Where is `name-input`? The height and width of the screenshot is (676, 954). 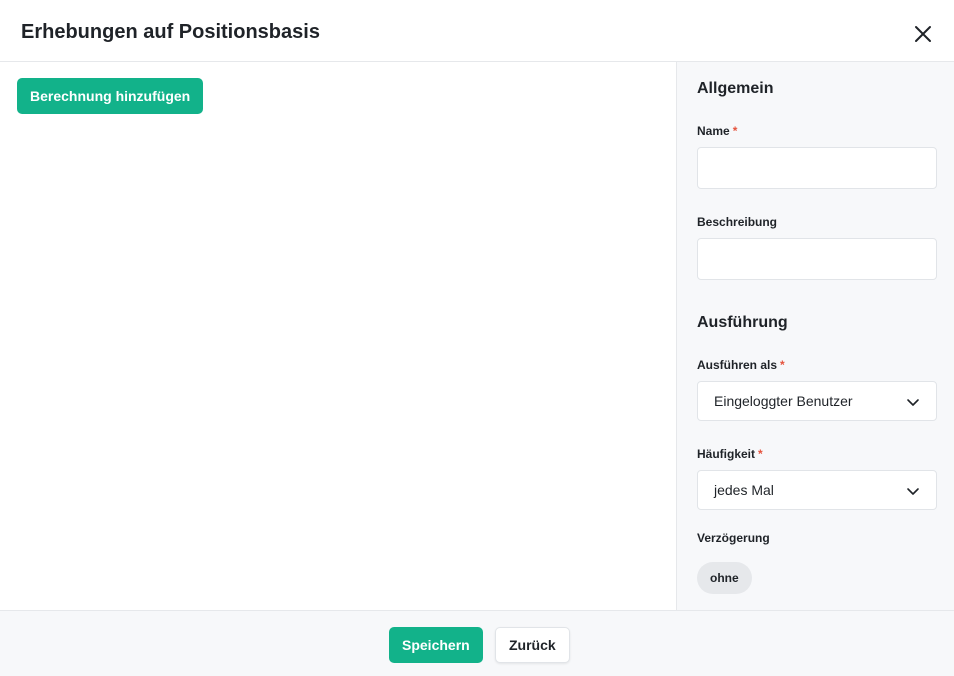 name-input is located at coordinates (817, 168).